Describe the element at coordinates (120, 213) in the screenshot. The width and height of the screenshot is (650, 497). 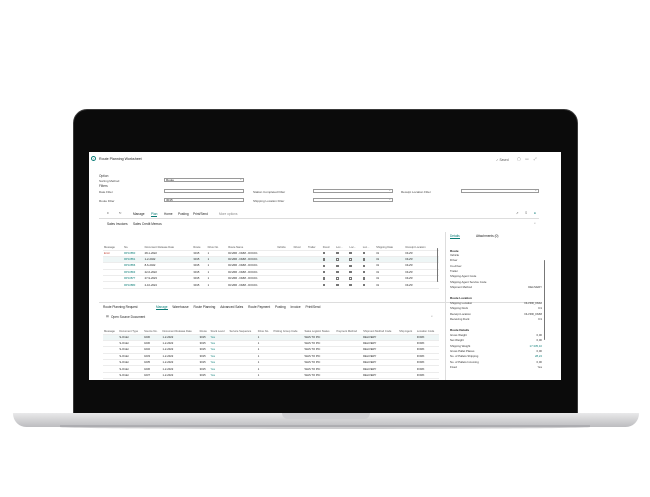
I see `refresh-icon: ↻` at that location.